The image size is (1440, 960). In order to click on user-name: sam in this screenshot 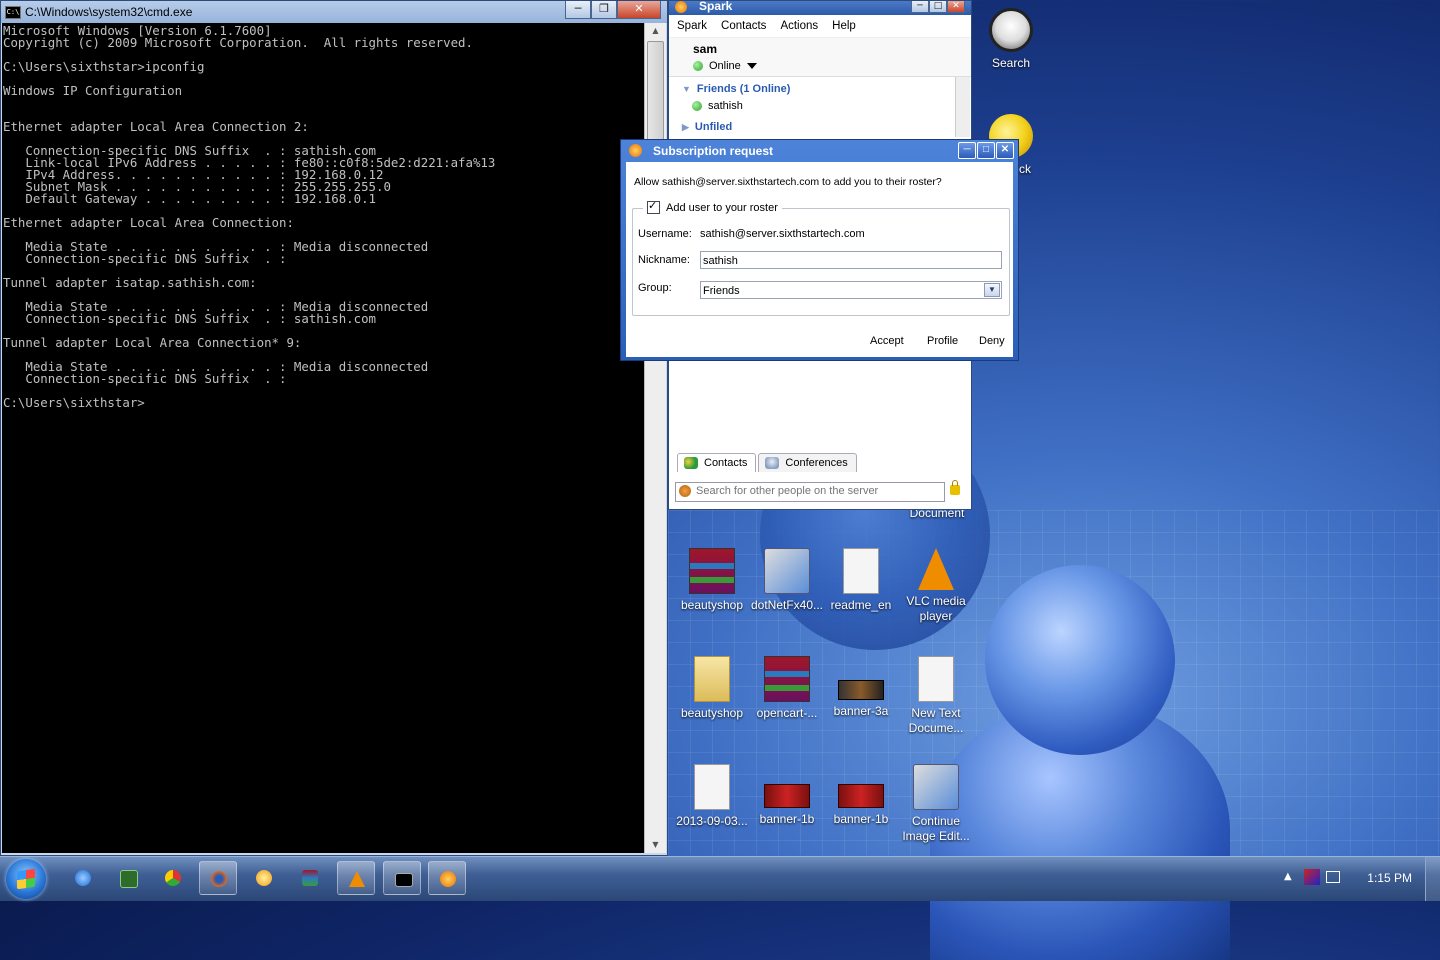, I will do `click(705, 49)`.